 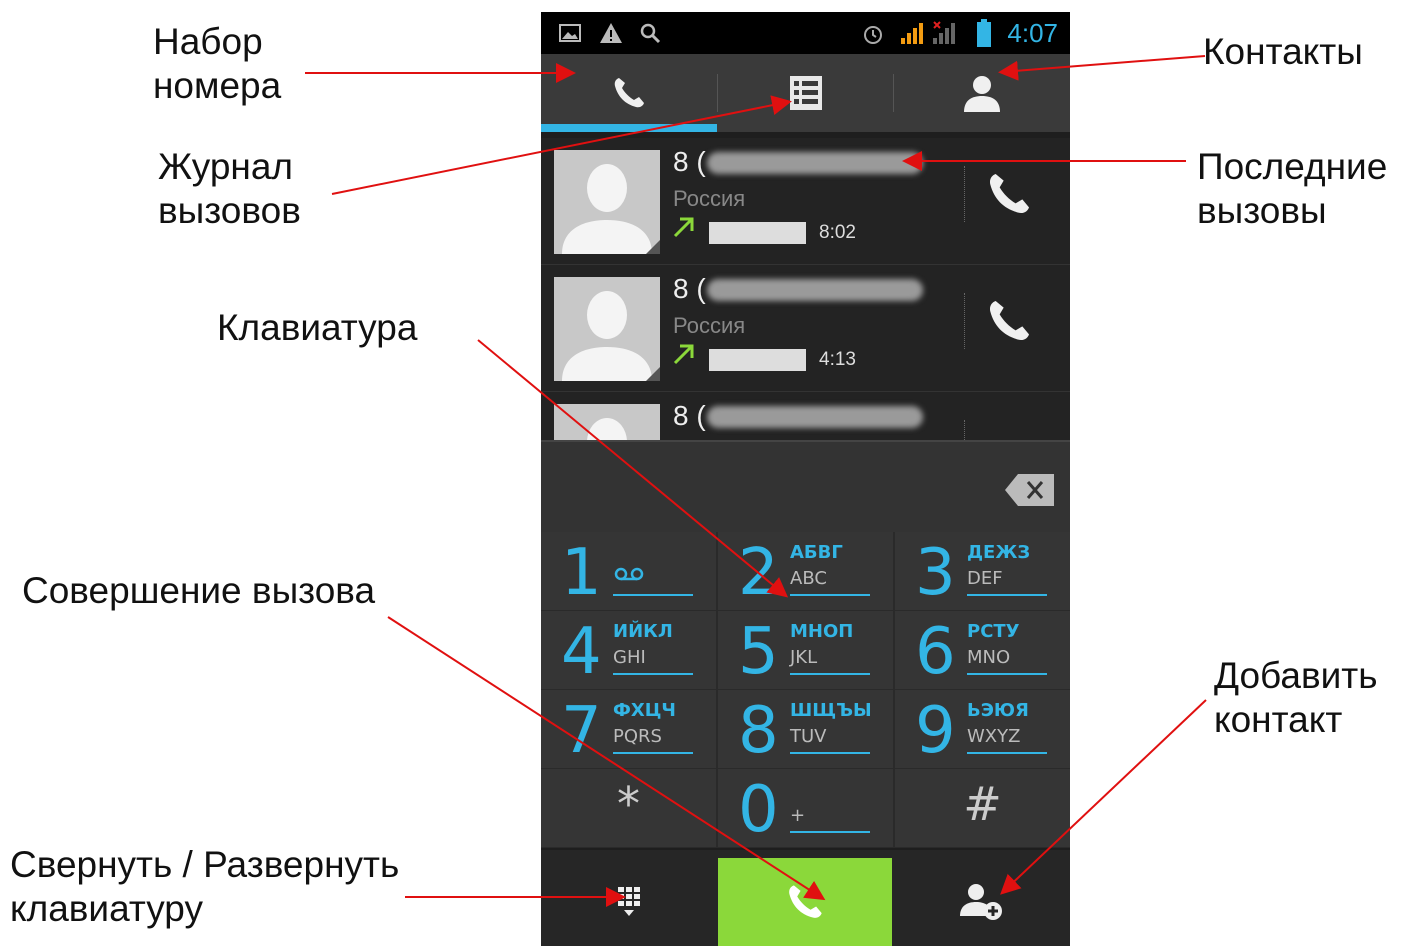 What do you see at coordinates (217, 64) in the screenshot?
I see `callout-dial-number: Набор номера` at bounding box center [217, 64].